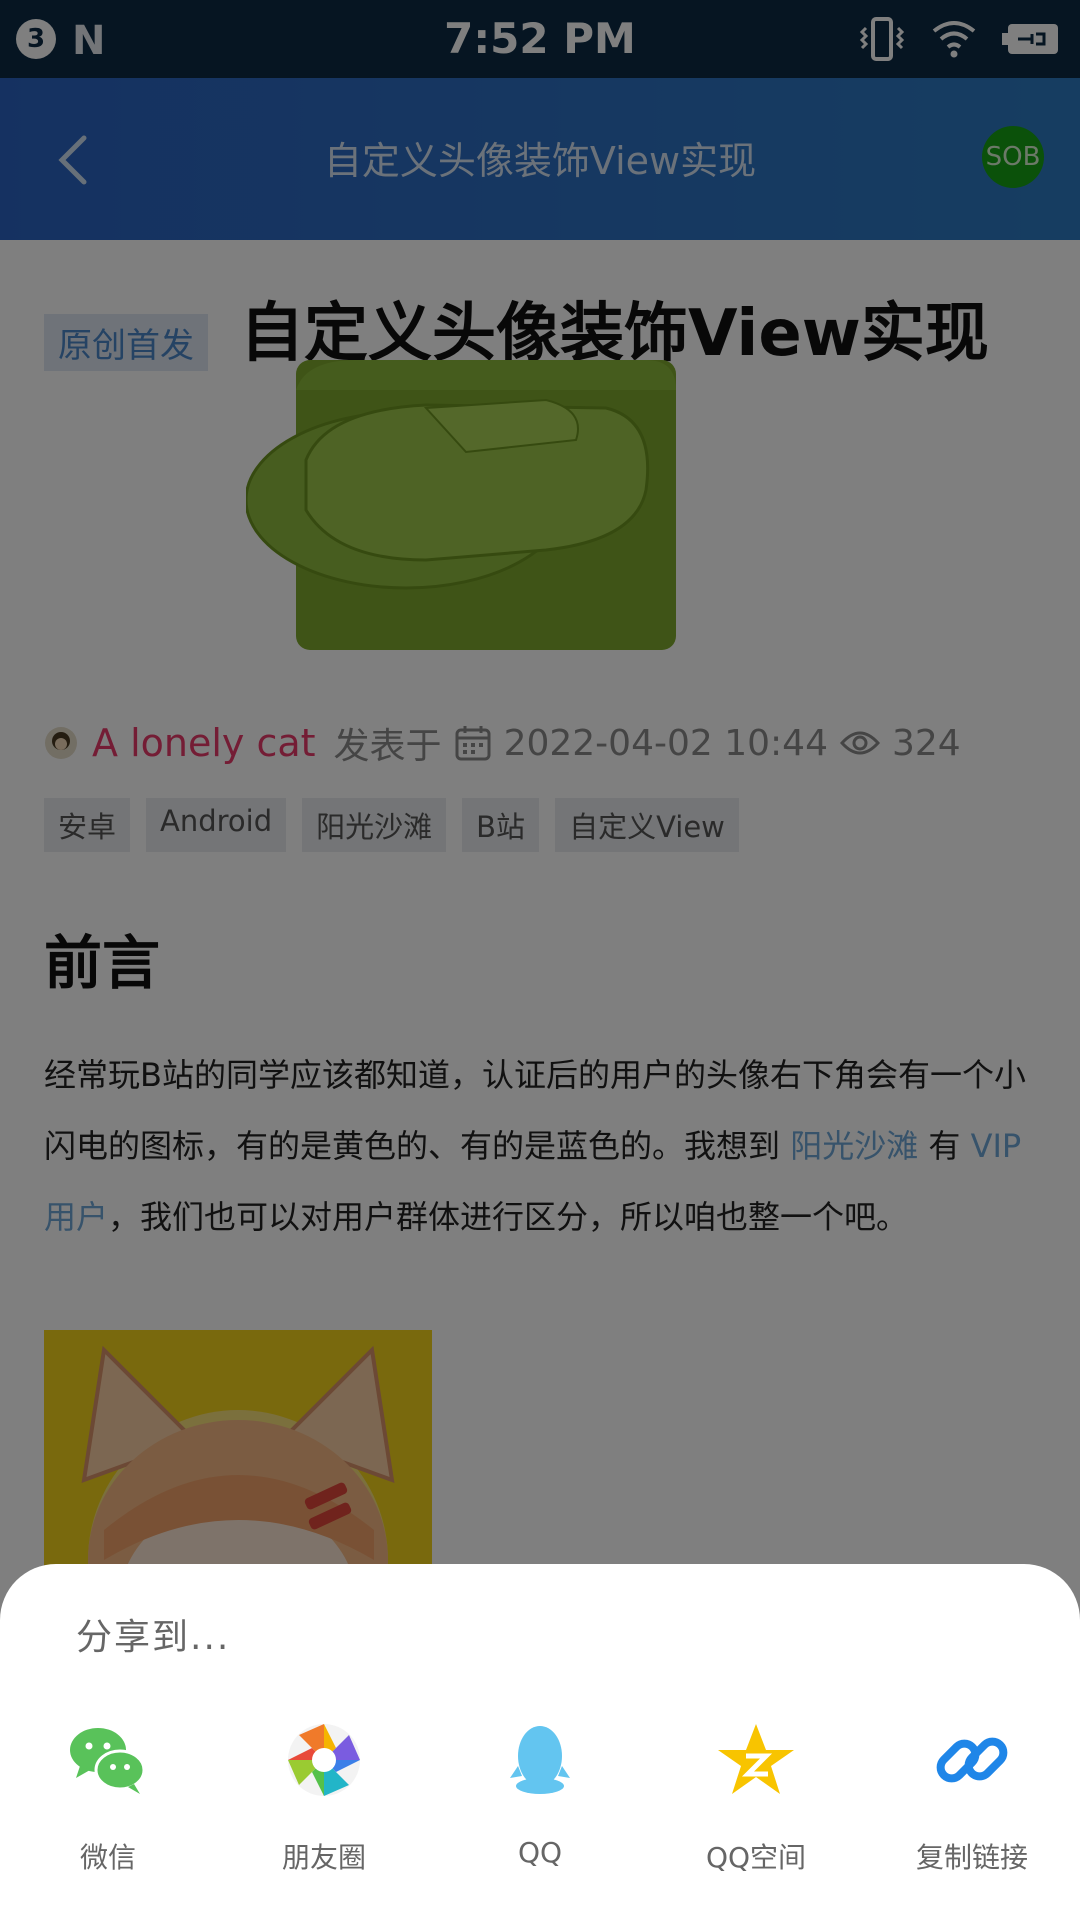 Image resolution: width=1080 pixels, height=1920 pixels. What do you see at coordinates (756, 1759) in the screenshot?
I see `qzone-icon` at bounding box center [756, 1759].